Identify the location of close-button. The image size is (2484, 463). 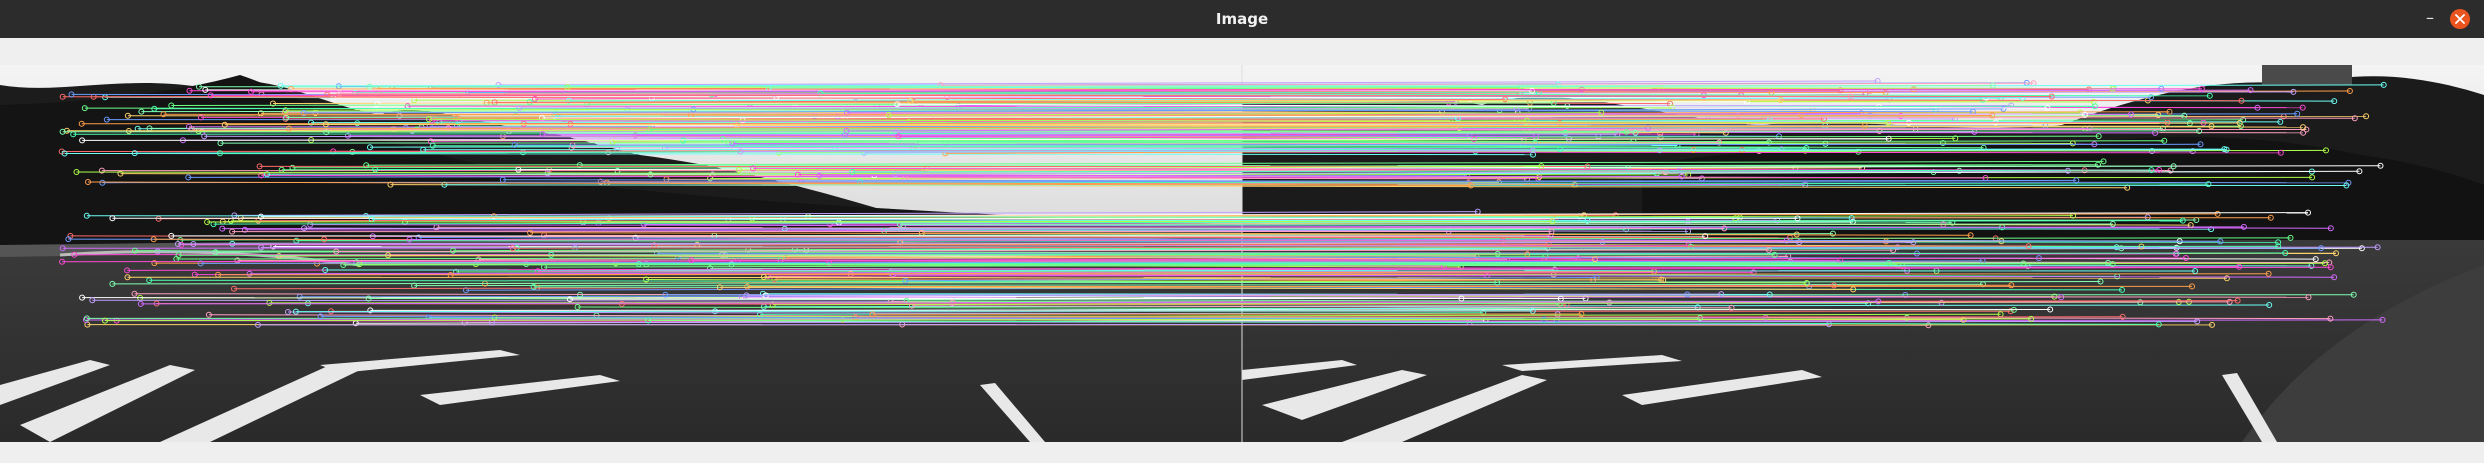
(2460, 19).